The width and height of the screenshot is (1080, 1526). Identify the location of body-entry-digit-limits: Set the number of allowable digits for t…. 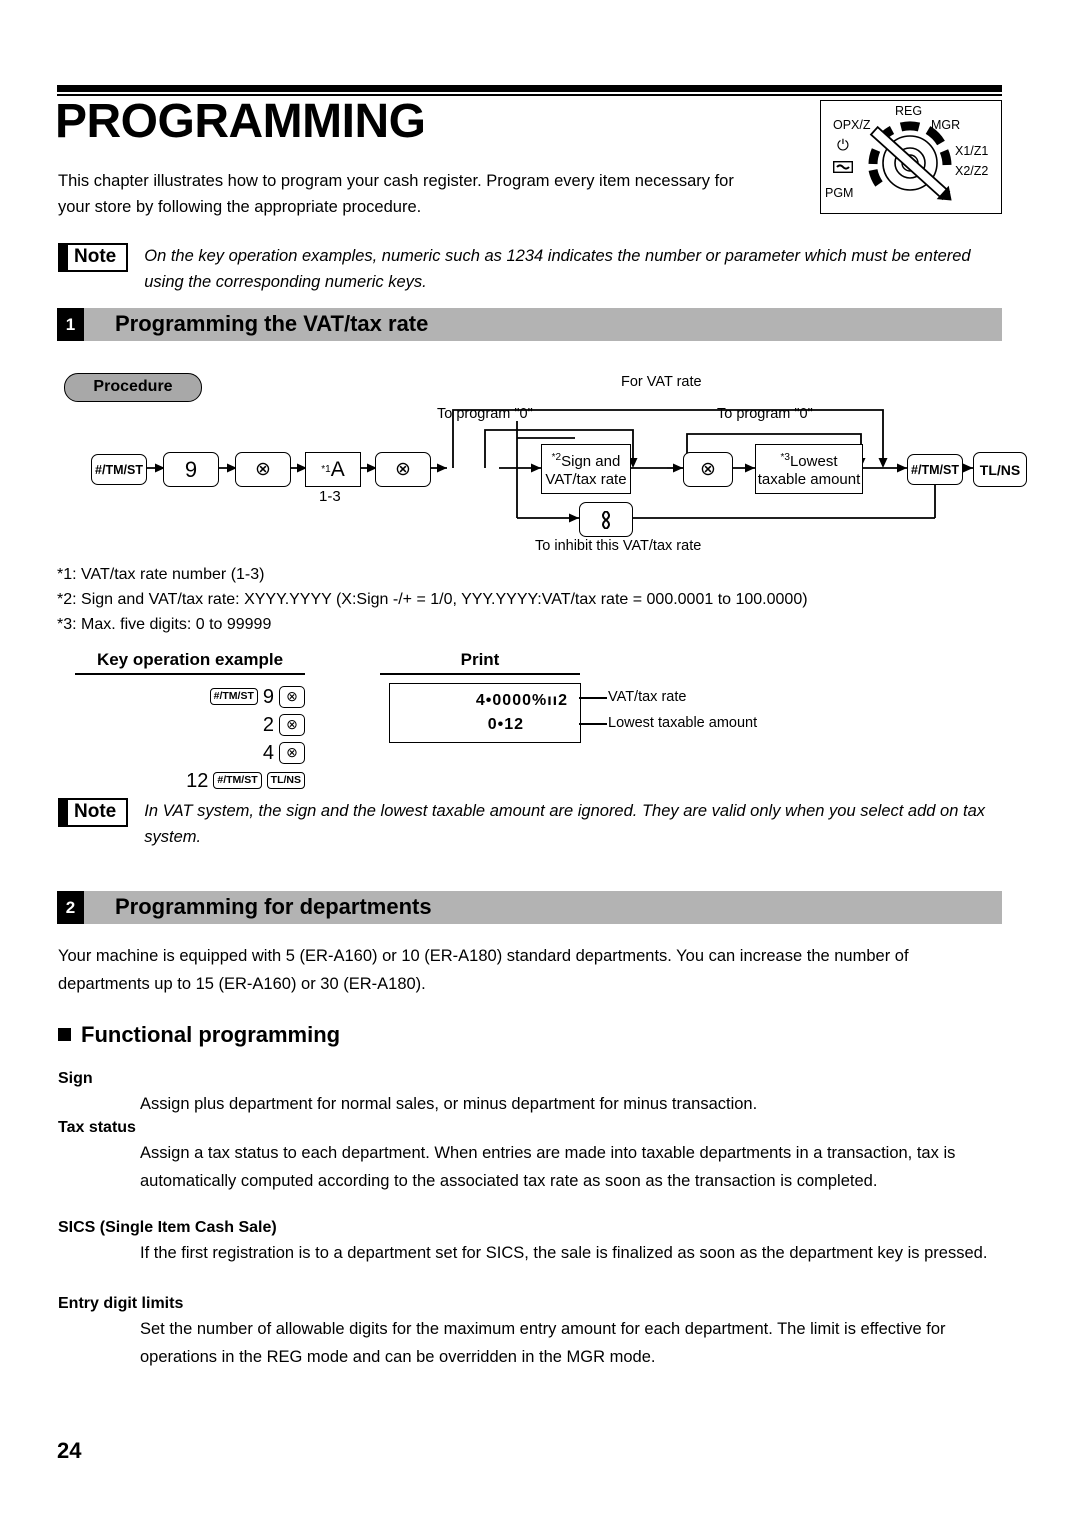
(543, 1343).